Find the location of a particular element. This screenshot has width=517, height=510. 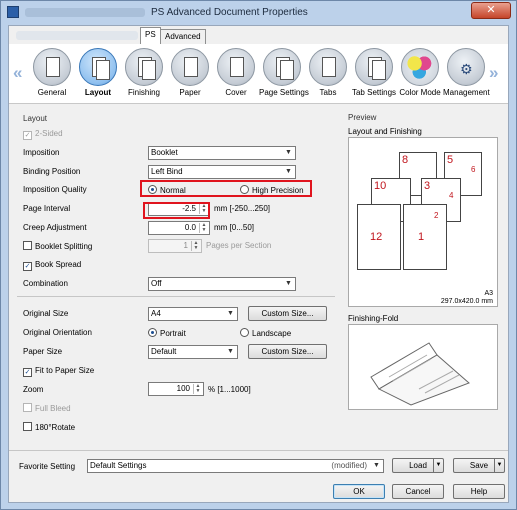

binding-position-select: Left Bind ▼ is located at coordinates (222, 172).